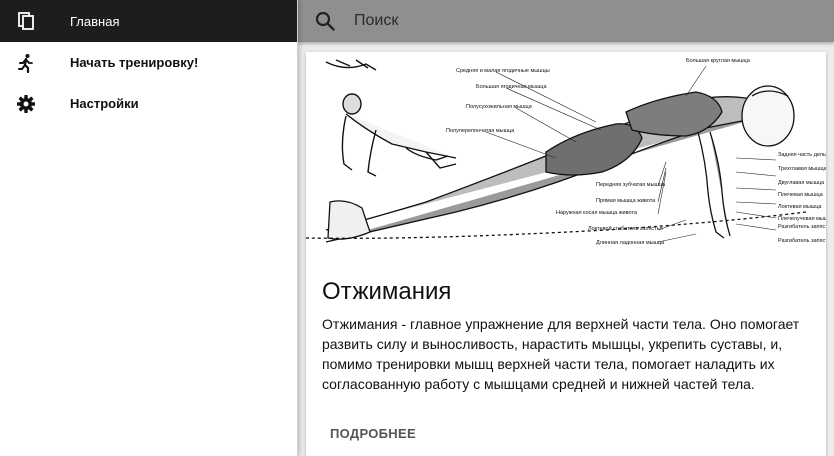 The image size is (834, 456). I want to click on search-icon, so click(325, 21).